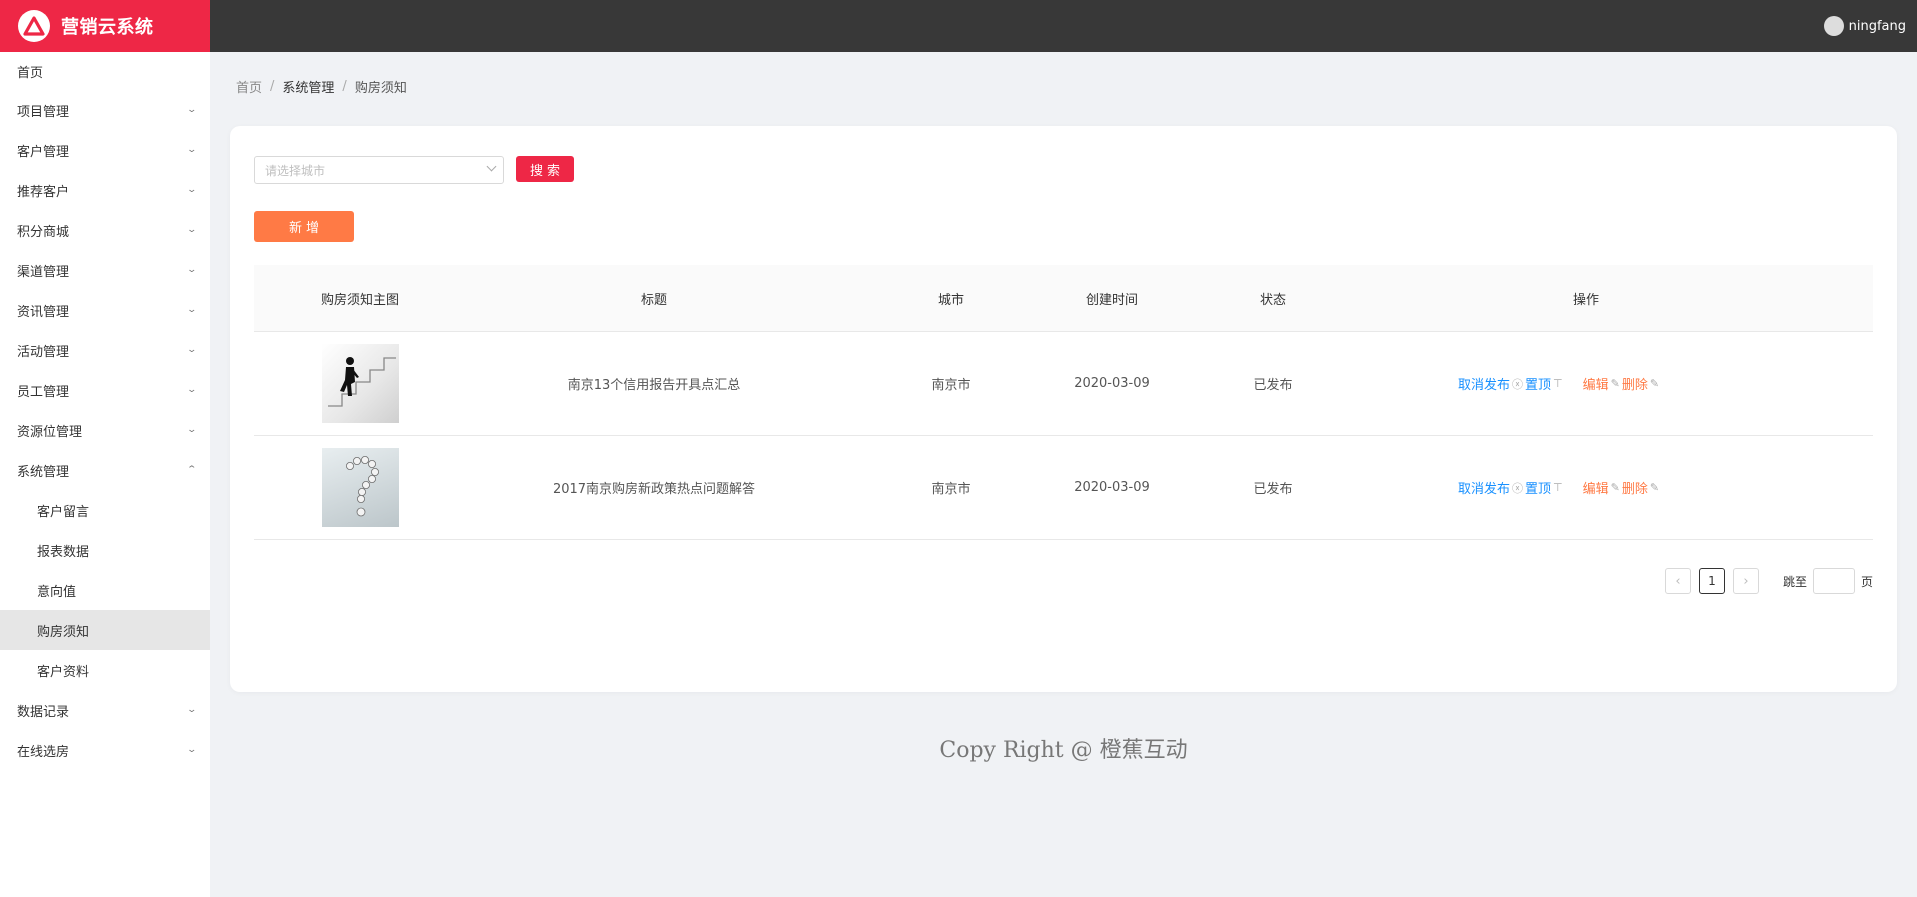 The image size is (1917, 897). What do you see at coordinates (545, 169) in the screenshot?
I see `search-button: 搜索` at bounding box center [545, 169].